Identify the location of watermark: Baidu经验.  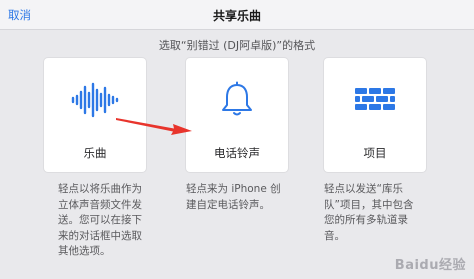
(430, 265).